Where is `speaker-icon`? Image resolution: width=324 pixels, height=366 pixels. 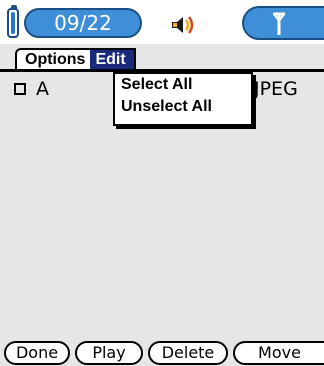
speaker-icon is located at coordinates (183, 25).